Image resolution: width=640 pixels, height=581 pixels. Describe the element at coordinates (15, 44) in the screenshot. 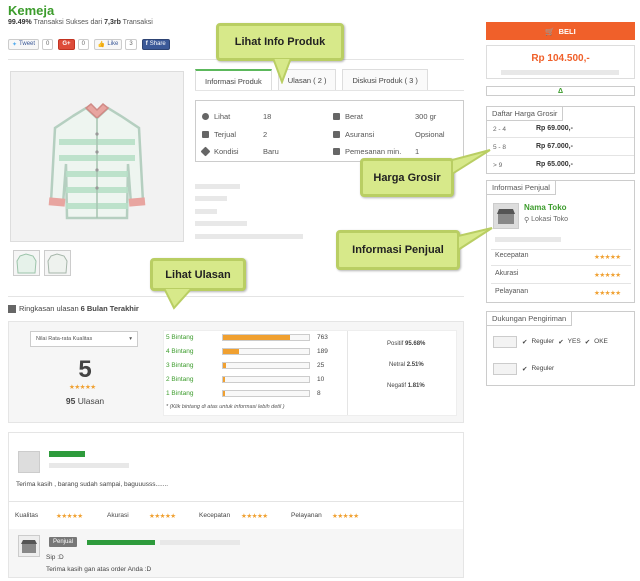

I see `twitter-icon: ✦` at that location.